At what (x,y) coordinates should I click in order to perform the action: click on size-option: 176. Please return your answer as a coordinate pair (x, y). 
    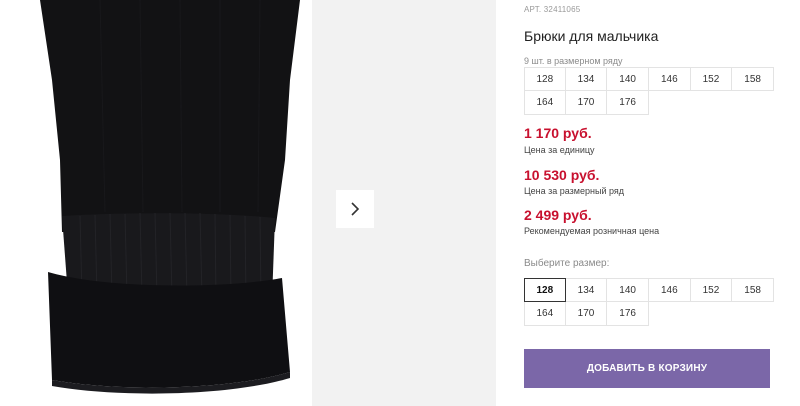
    Looking at the image, I should click on (628, 314).